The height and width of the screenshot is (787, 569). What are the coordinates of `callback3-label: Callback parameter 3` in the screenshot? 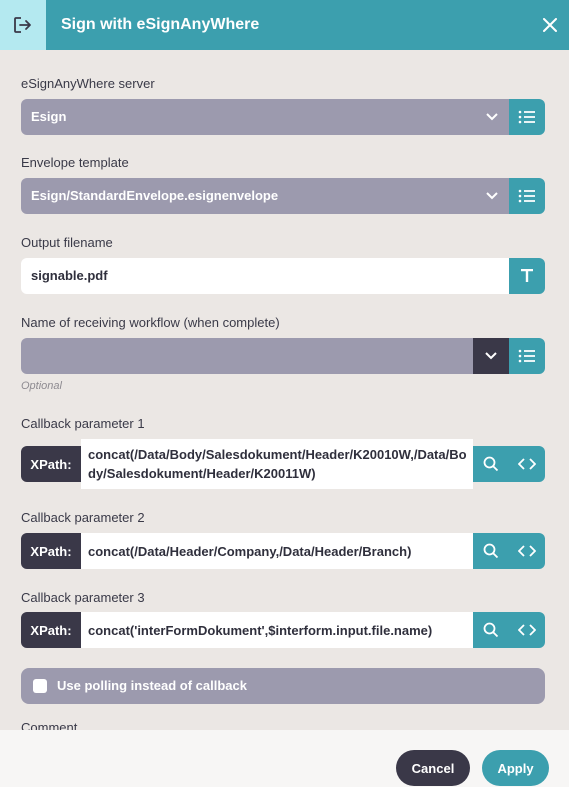 It's located at (83, 597).